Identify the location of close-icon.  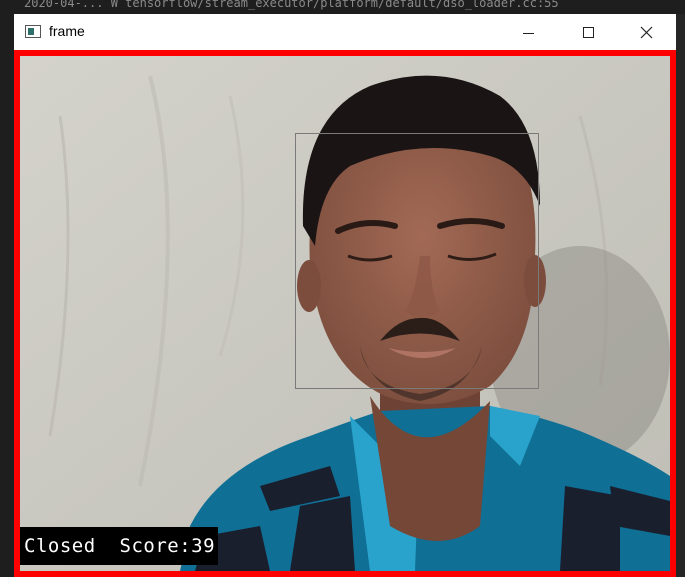
(646, 32).